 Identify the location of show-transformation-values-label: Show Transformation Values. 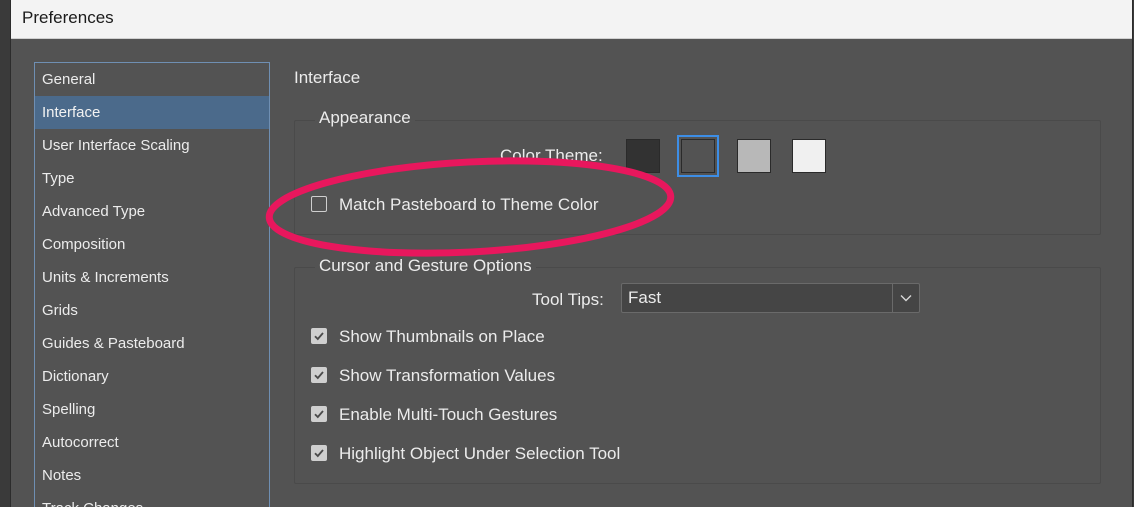
(447, 376).